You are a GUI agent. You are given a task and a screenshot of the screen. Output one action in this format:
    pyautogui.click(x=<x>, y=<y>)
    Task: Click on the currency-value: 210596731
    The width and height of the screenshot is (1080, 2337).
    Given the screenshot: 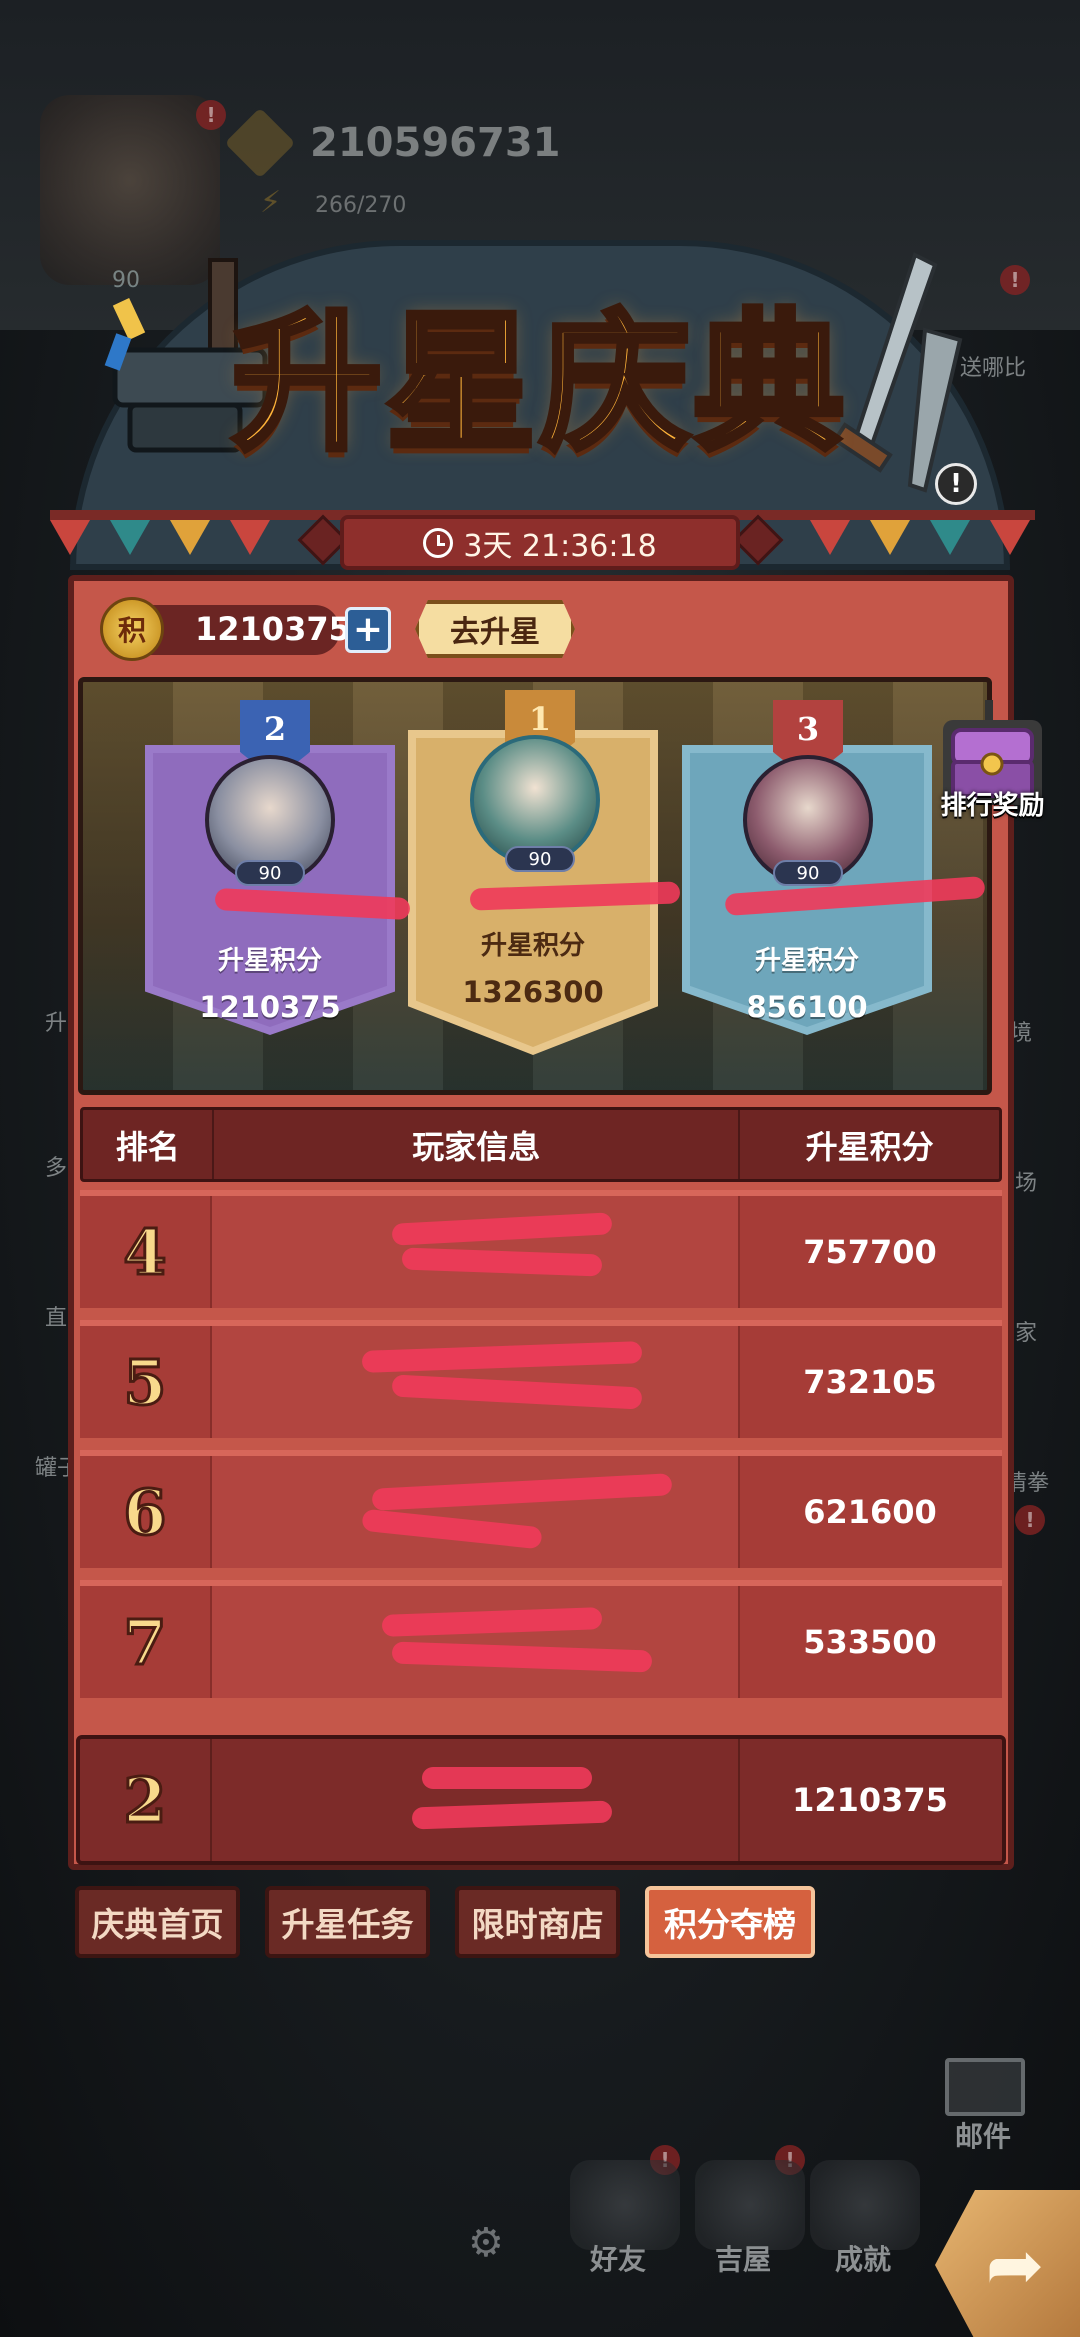 What is the action you would take?
    pyautogui.click(x=435, y=143)
    